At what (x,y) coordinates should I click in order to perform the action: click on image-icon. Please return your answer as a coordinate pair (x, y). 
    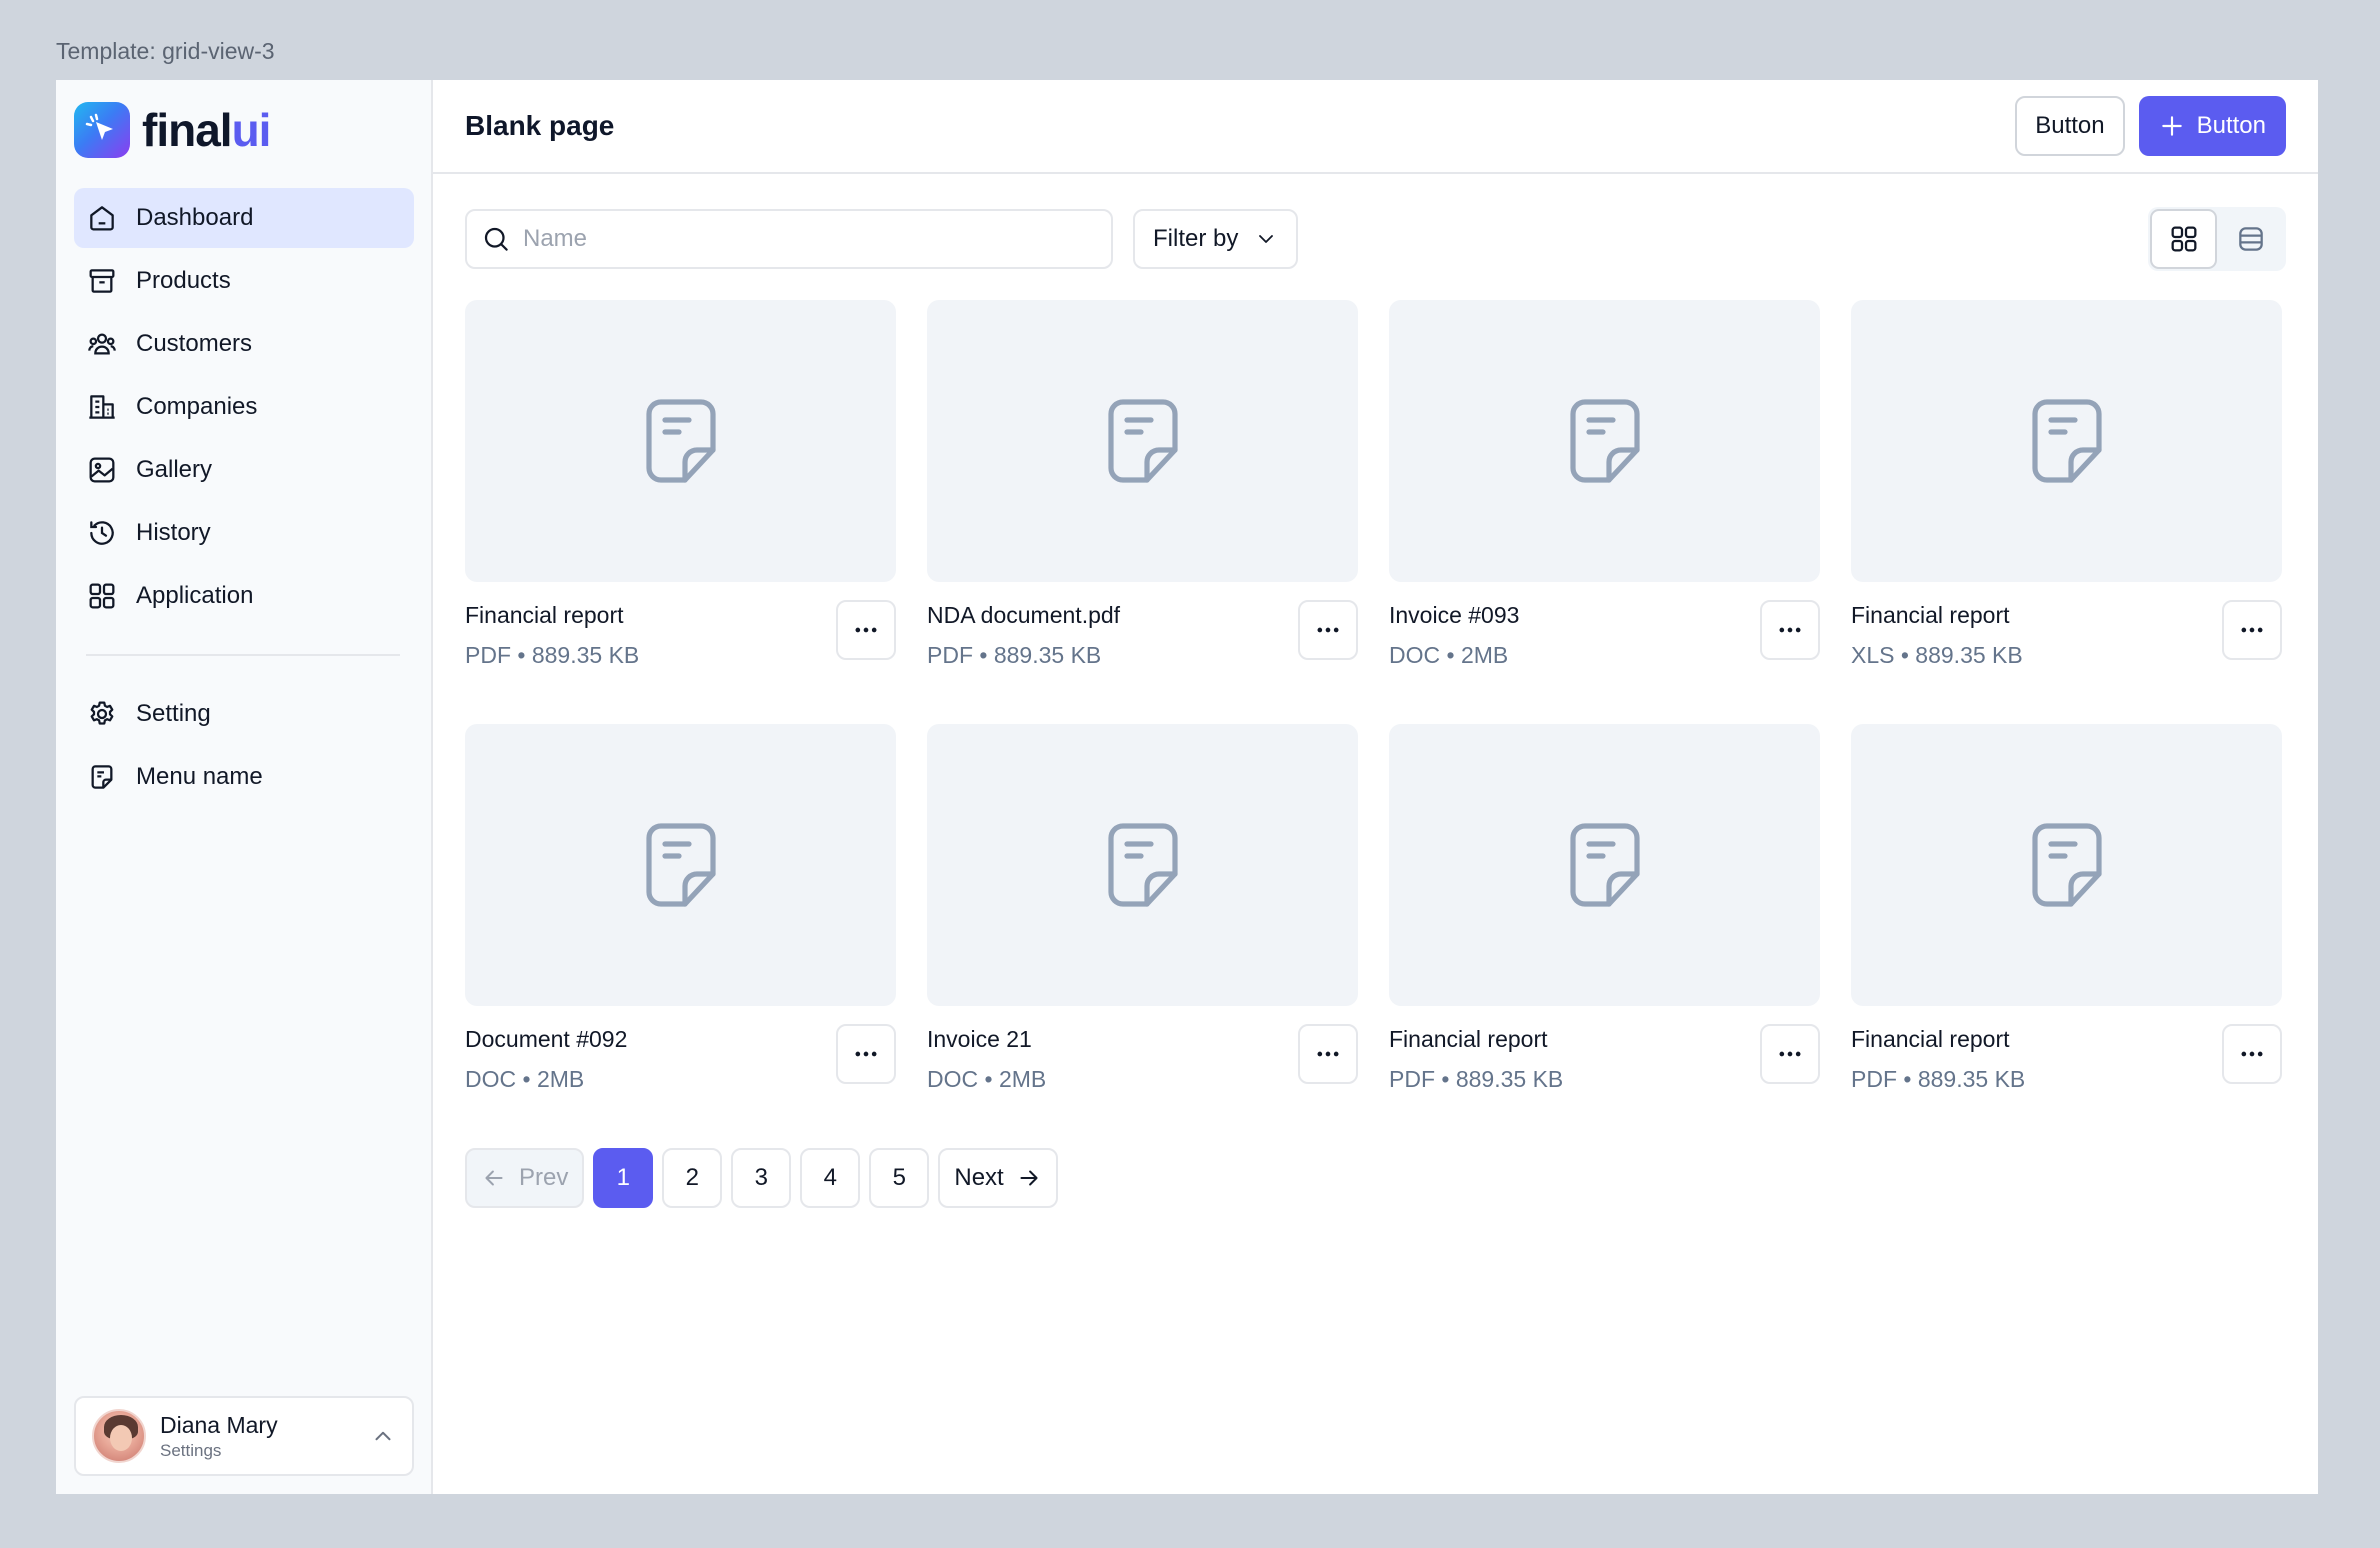
    Looking at the image, I should click on (102, 470).